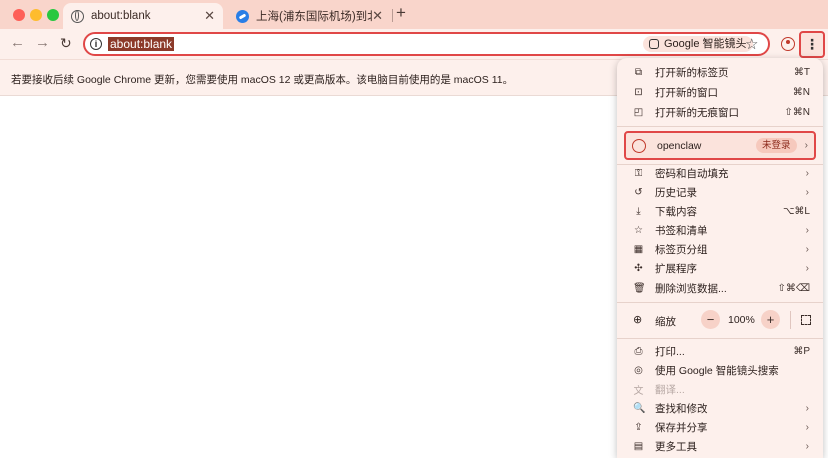  I want to click on menu-item-incognito: ◰ 打开新的无痕窗口 ⇧⌘N, so click(720, 112).